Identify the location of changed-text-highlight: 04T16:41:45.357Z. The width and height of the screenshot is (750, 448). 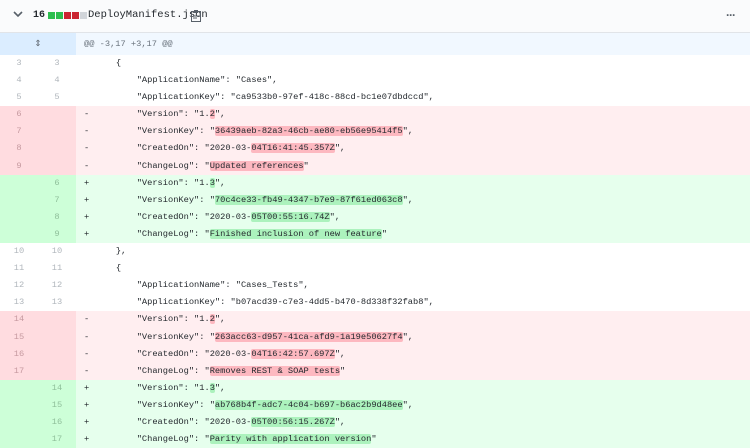
(293, 148).